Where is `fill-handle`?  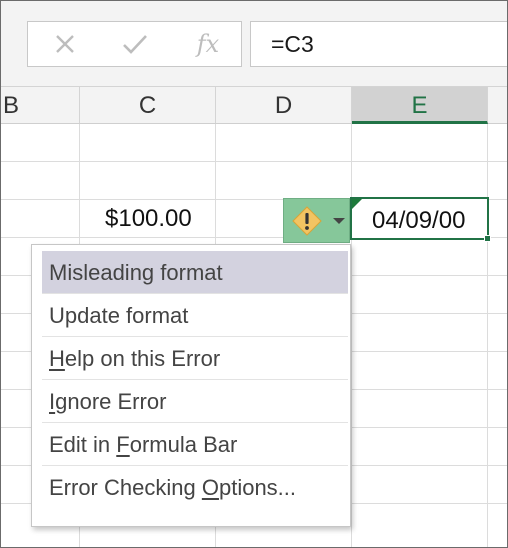 fill-handle is located at coordinates (487, 238).